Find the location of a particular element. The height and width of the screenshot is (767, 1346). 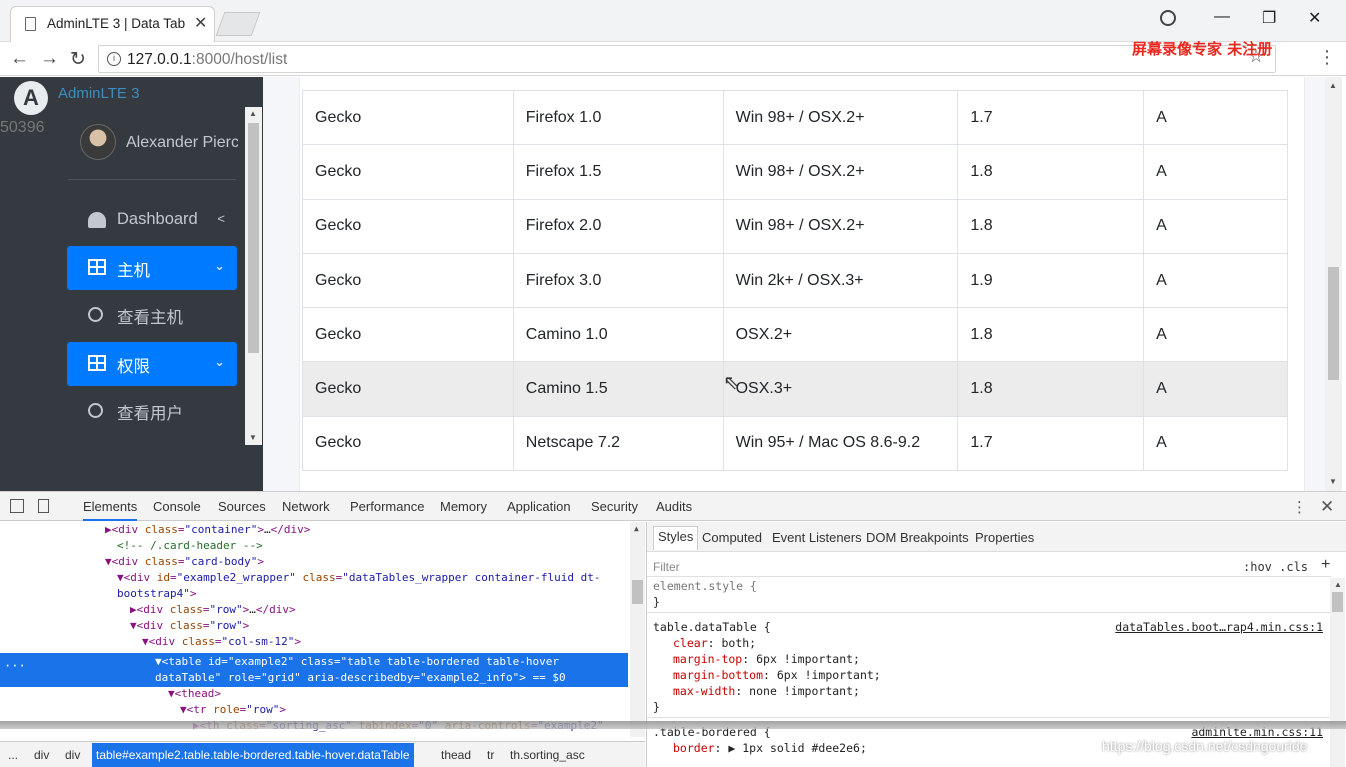

device-toolbar-icon is located at coordinates (43, 506).